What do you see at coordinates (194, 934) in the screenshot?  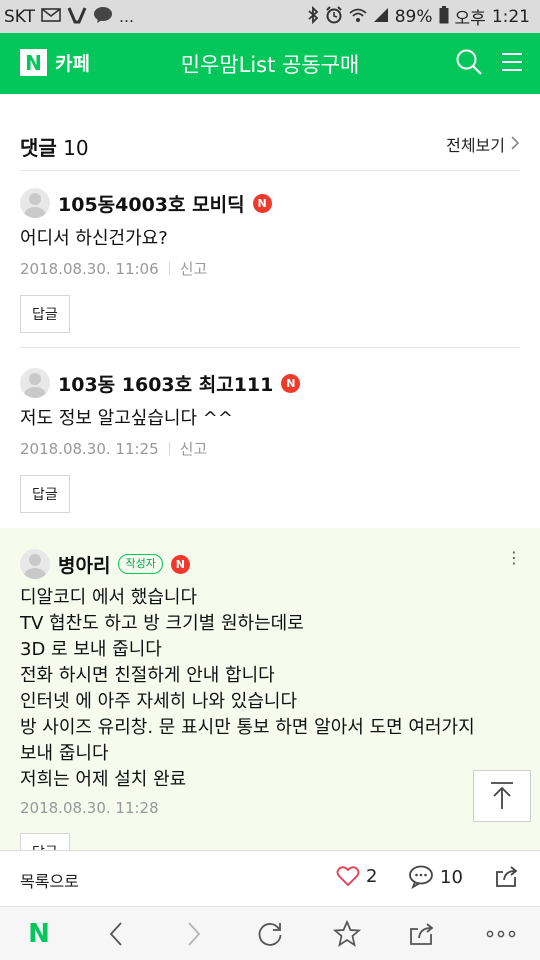 I see `forward-icon` at bounding box center [194, 934].